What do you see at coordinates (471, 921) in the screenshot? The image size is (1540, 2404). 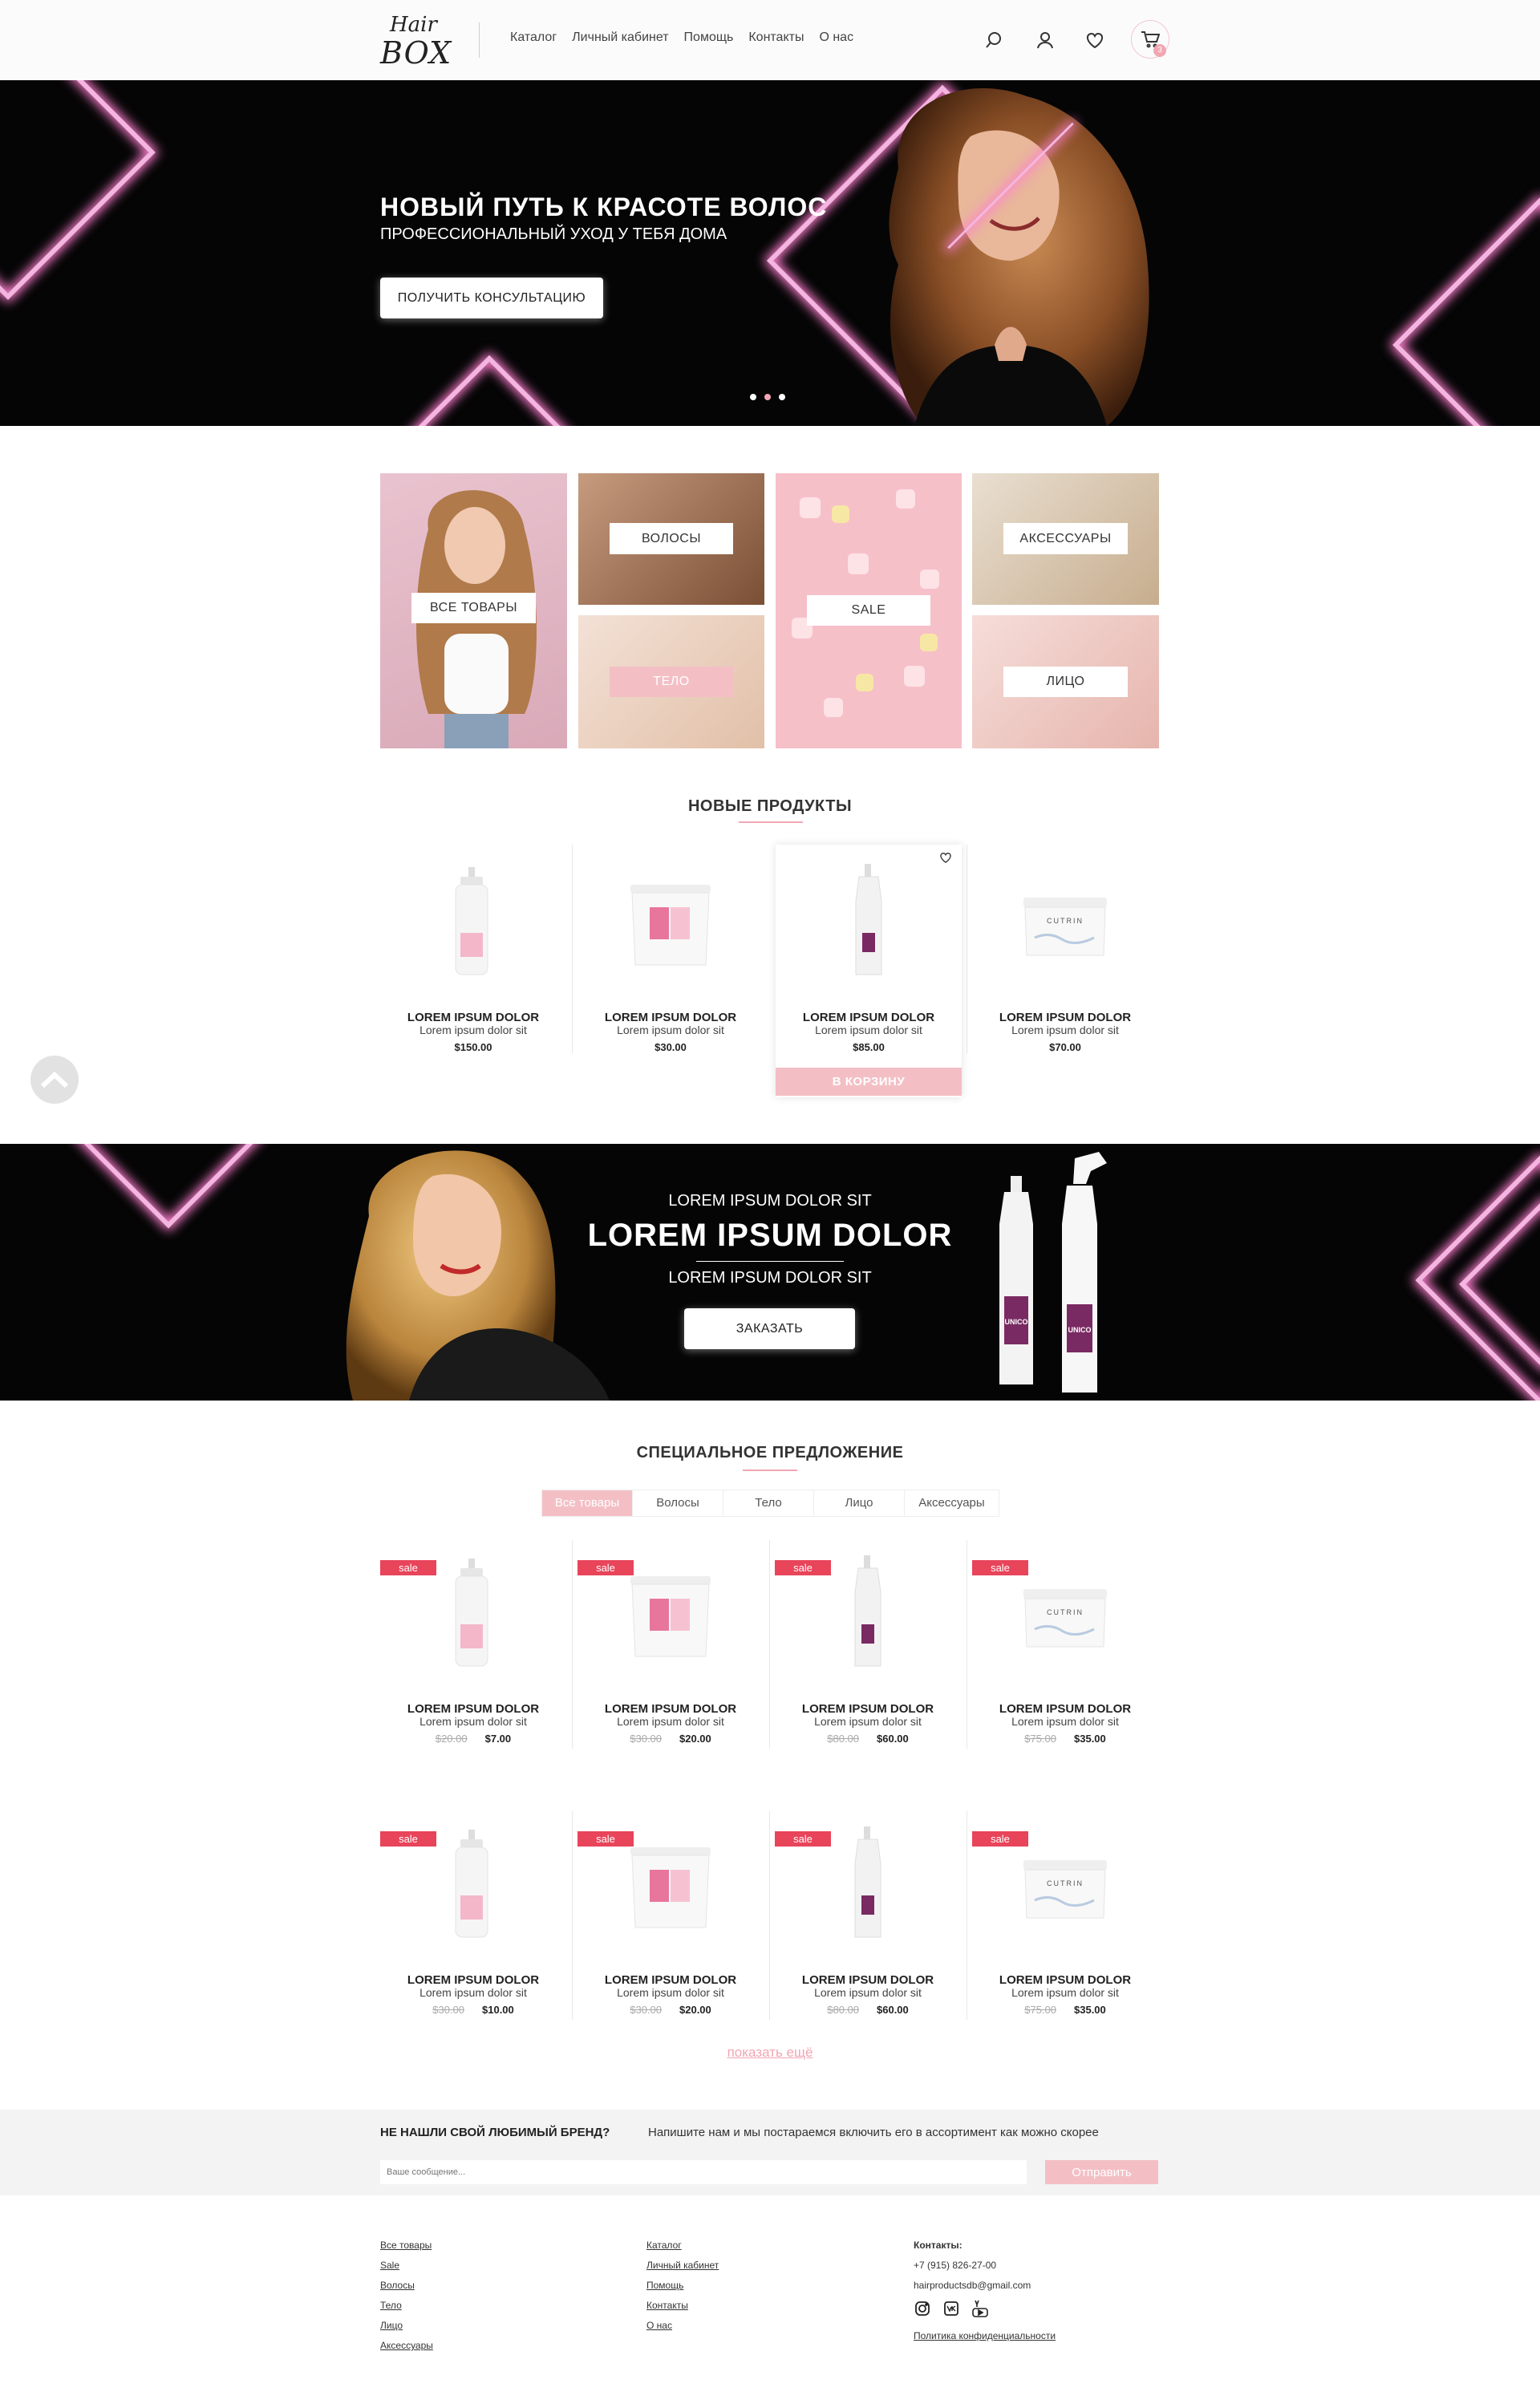 I see `pump-bottle-icon` at bounding box center [471, 921].